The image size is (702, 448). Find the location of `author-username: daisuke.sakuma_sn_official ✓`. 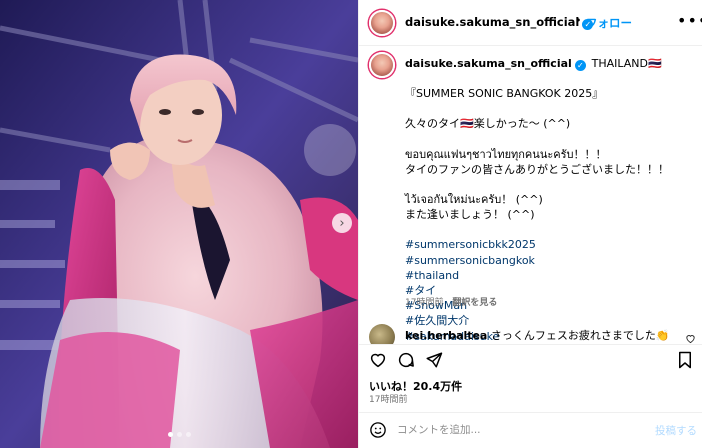

author-username: daisuke.sakuma_sn_official ✓ is located at coordinates (499, 22).